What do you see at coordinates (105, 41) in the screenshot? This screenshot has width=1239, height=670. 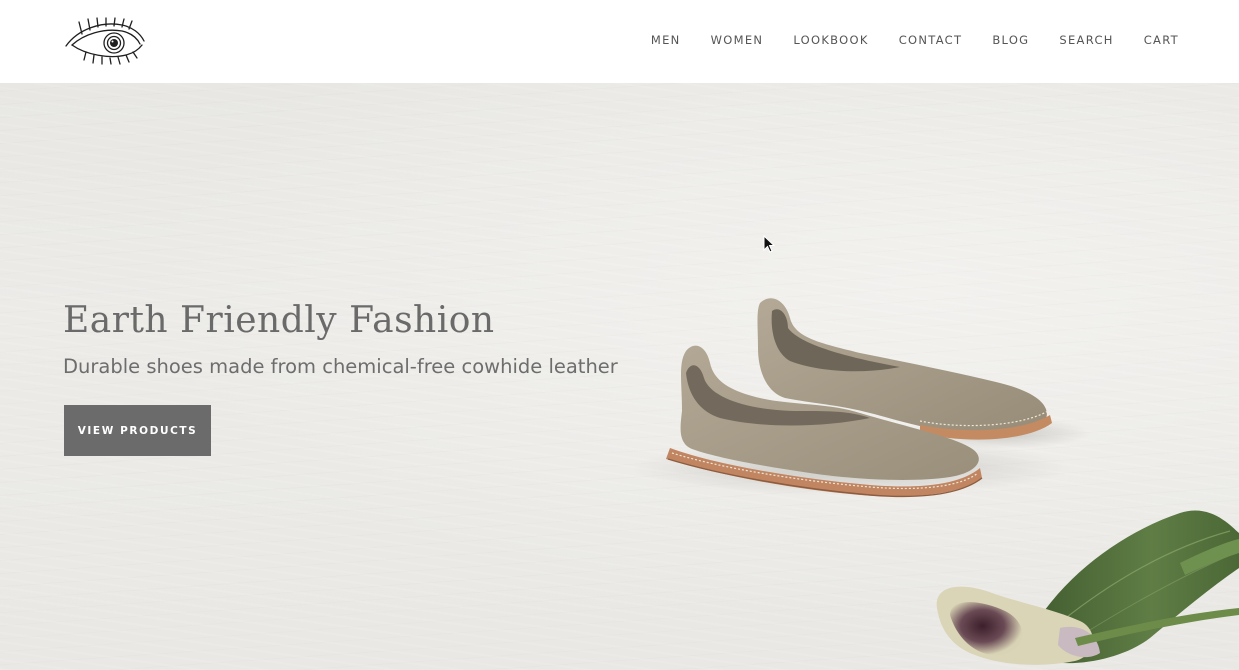 I see `eye-logo-icon` at bounding box center [105, 41].